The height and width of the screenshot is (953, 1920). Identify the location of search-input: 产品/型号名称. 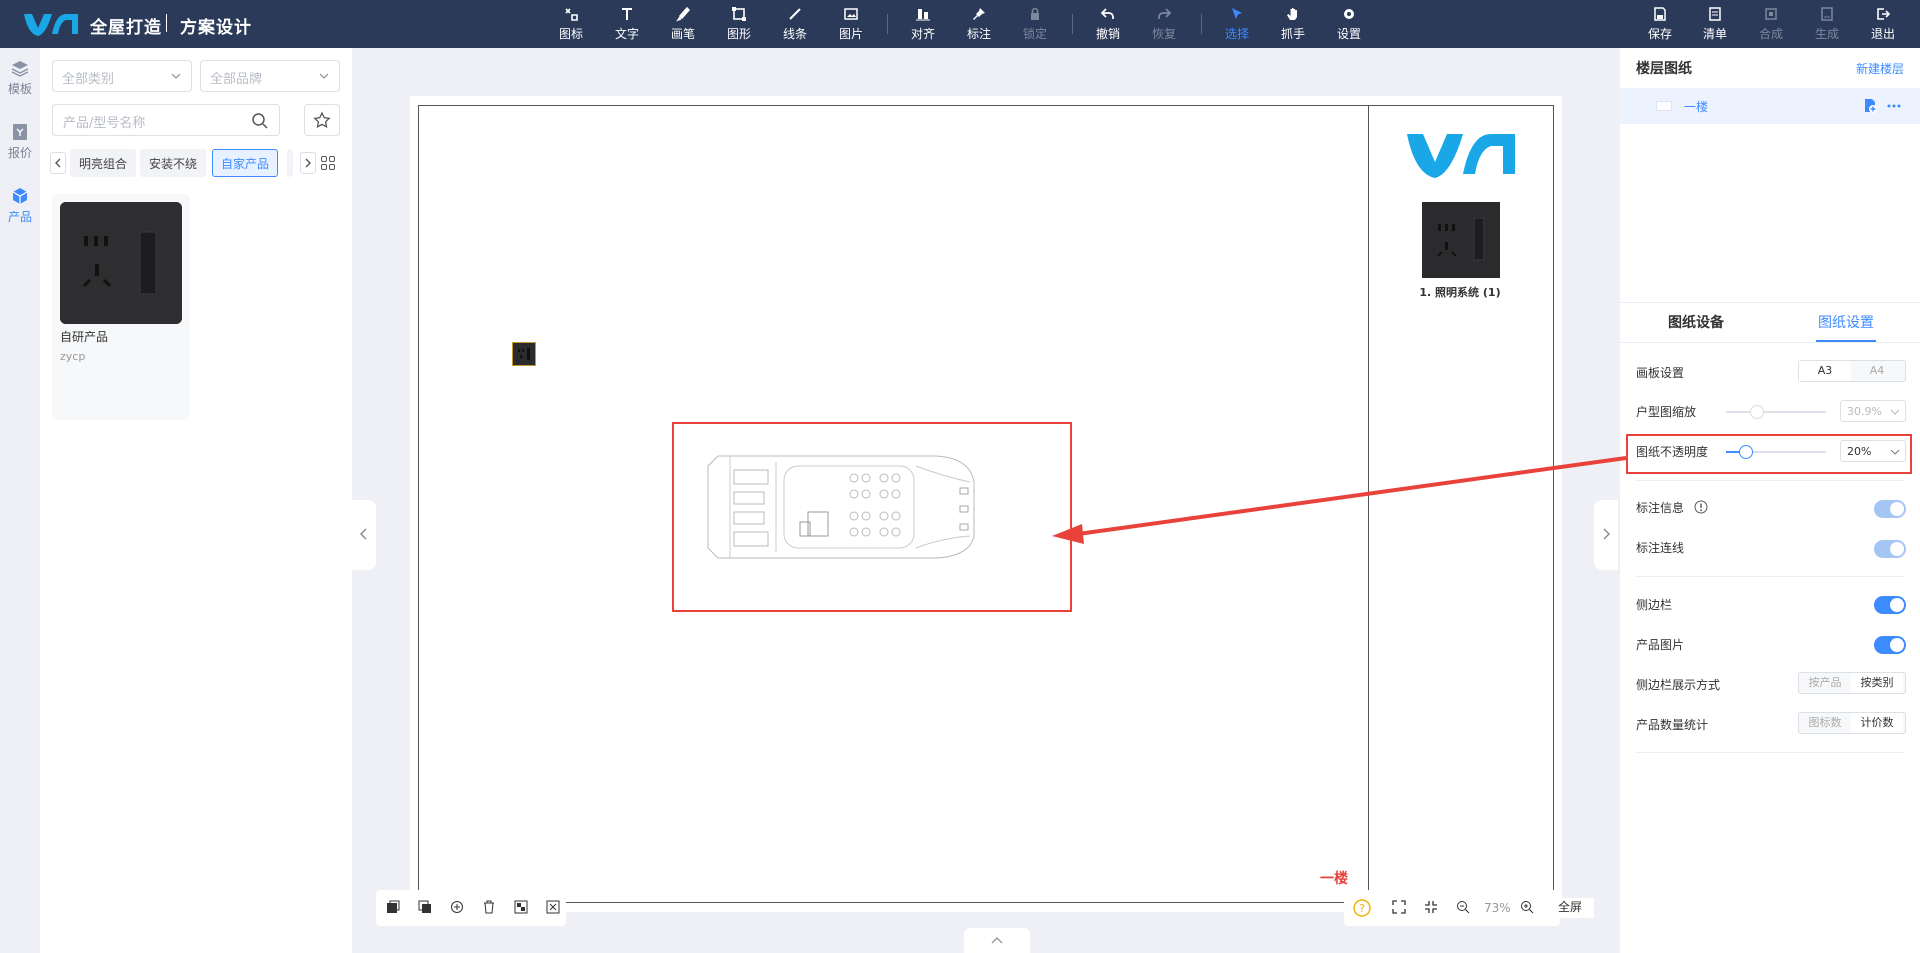
(166, 120).